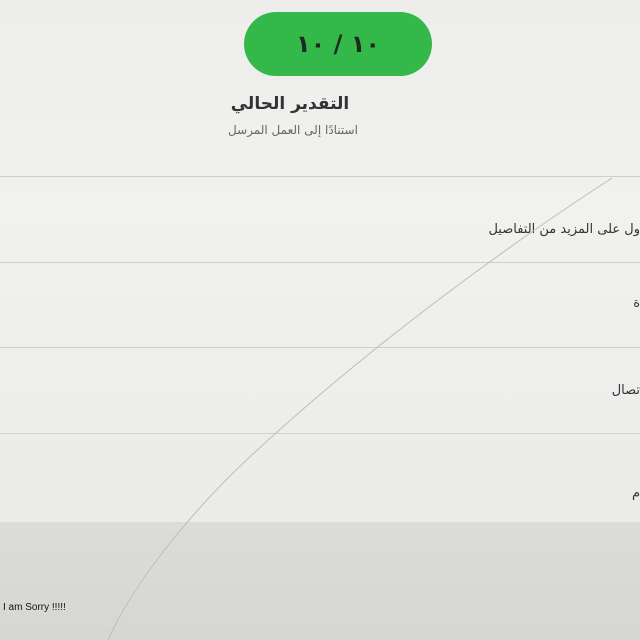 The height and width of the screenshot is (640, 640). I want to click on row-label-4: م, so click(636, 493).